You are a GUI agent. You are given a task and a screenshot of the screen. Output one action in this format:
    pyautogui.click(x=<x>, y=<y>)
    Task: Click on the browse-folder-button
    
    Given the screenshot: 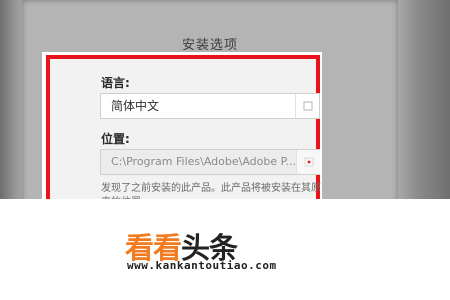 What is the action you would take?
    pyautogui.click(x=308, y=162)
    